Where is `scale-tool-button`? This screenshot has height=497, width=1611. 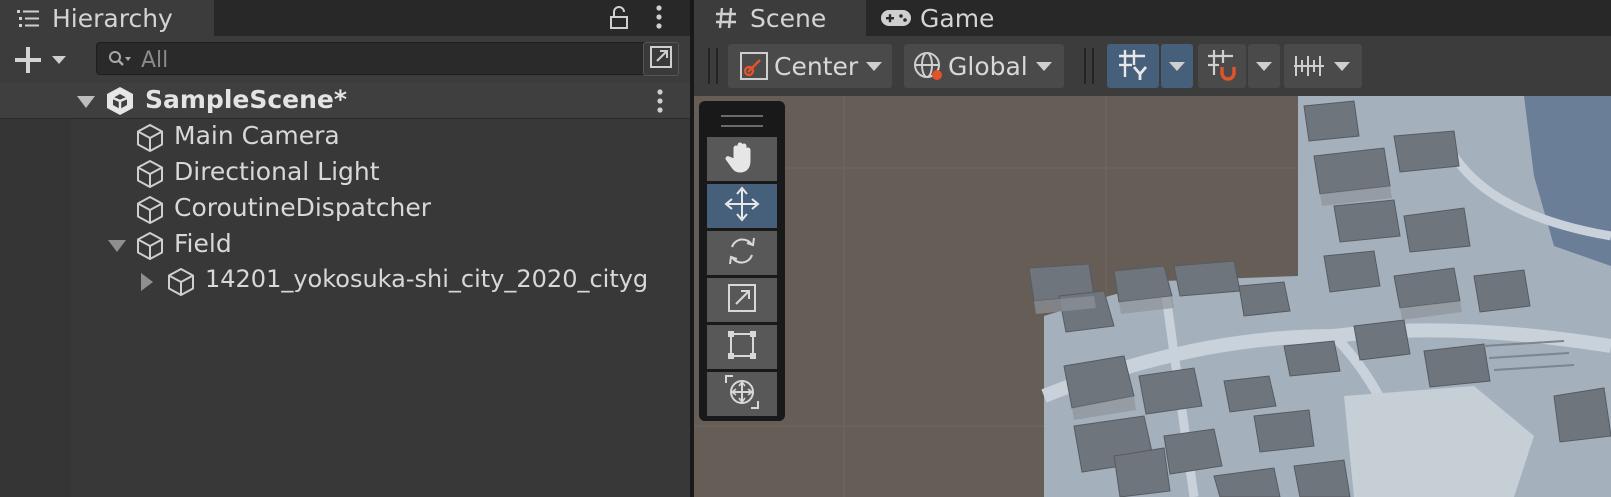 scale-tool-button is located at coordinates (742, 300).